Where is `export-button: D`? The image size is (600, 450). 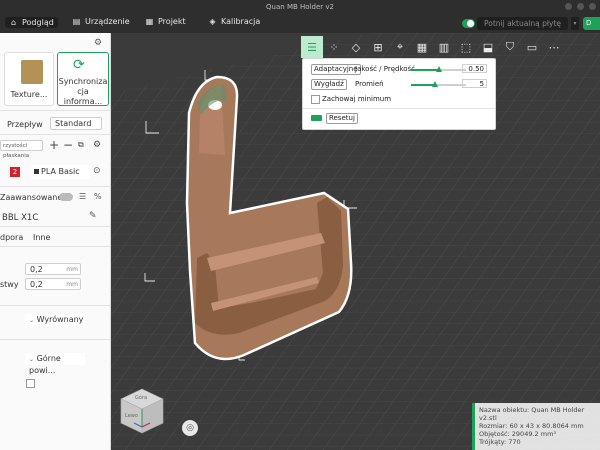
export-button: D is located at coordinates (591, 23).